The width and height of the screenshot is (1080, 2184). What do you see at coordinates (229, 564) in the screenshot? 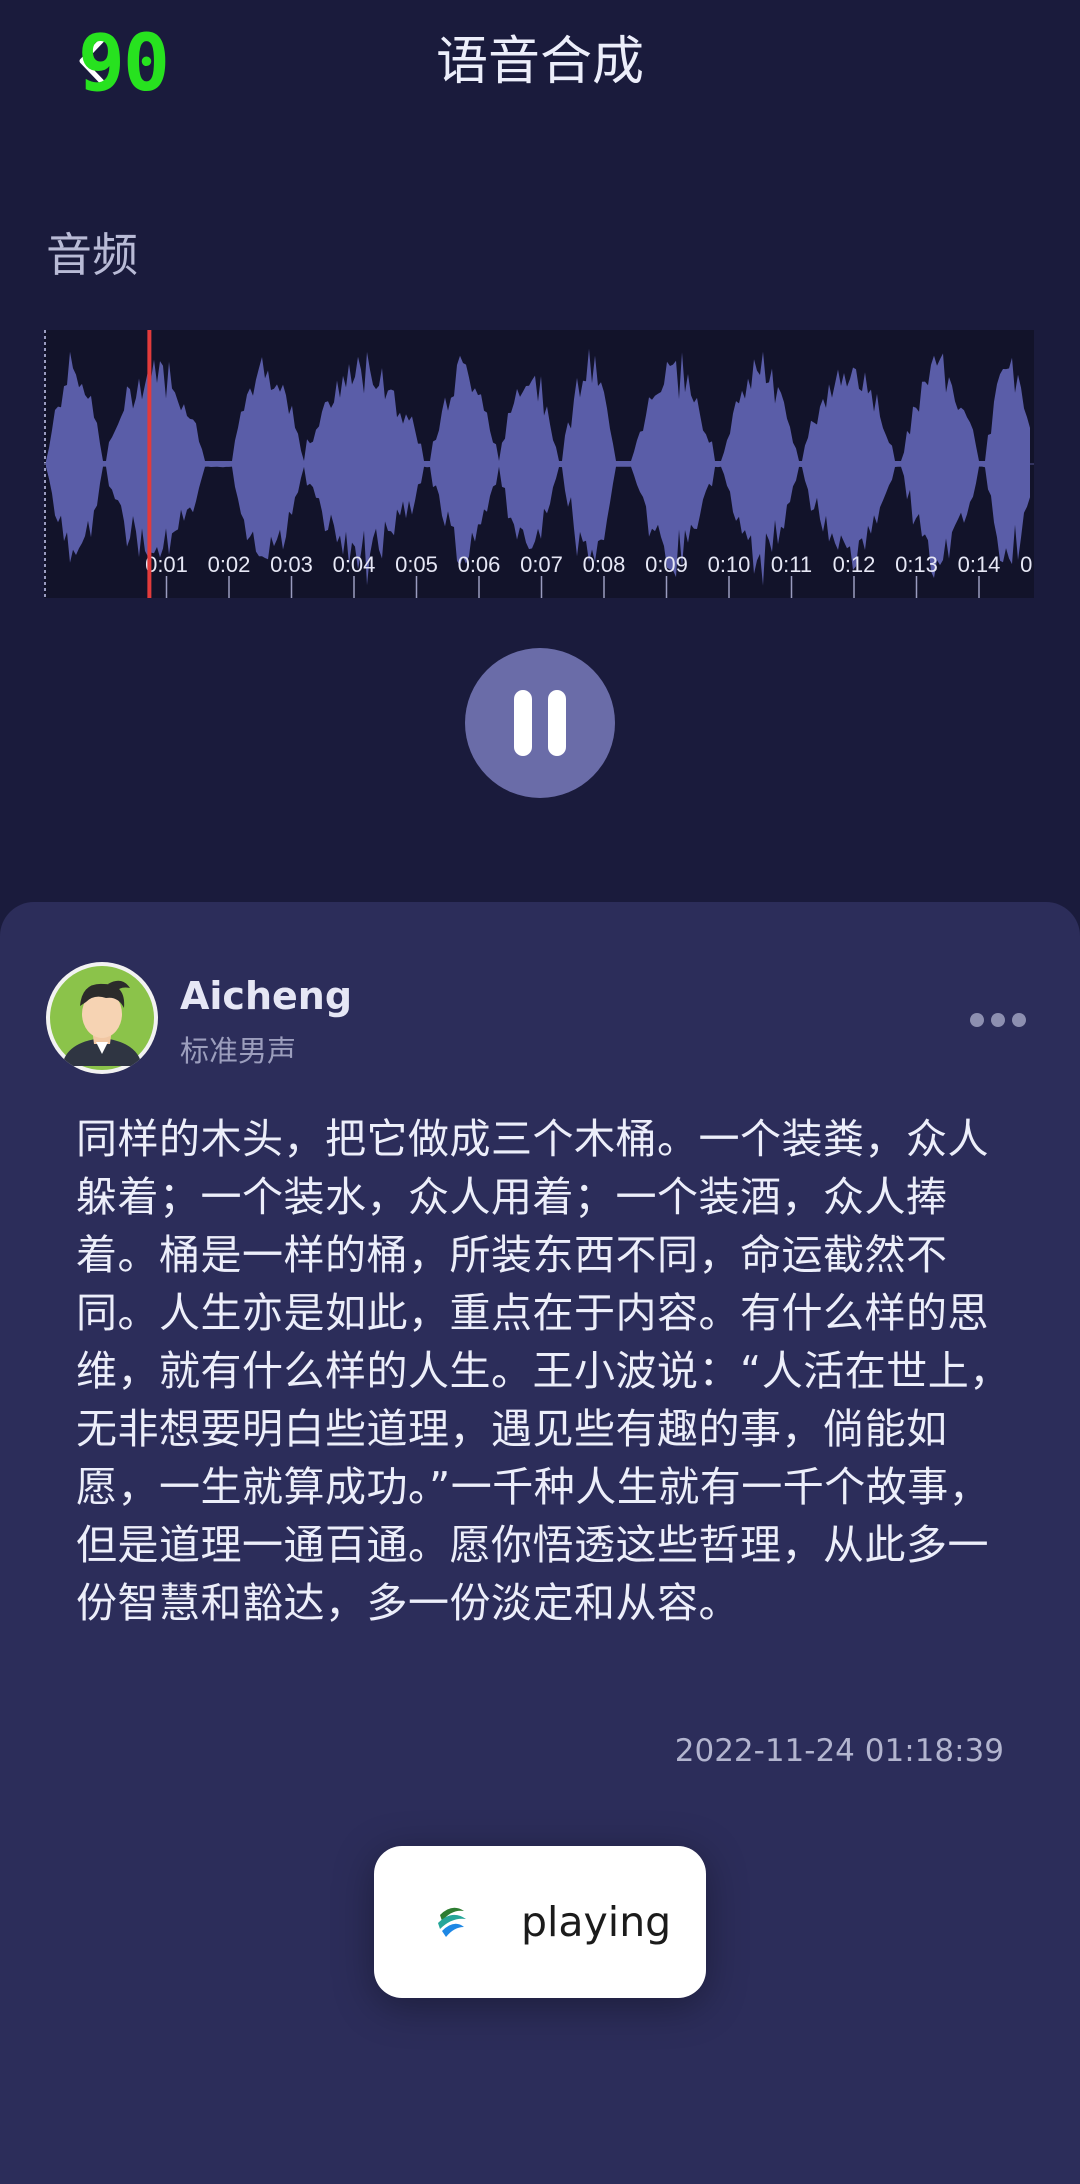
I see `time-tick-label: 0:02` at bounding box center [229, 564].